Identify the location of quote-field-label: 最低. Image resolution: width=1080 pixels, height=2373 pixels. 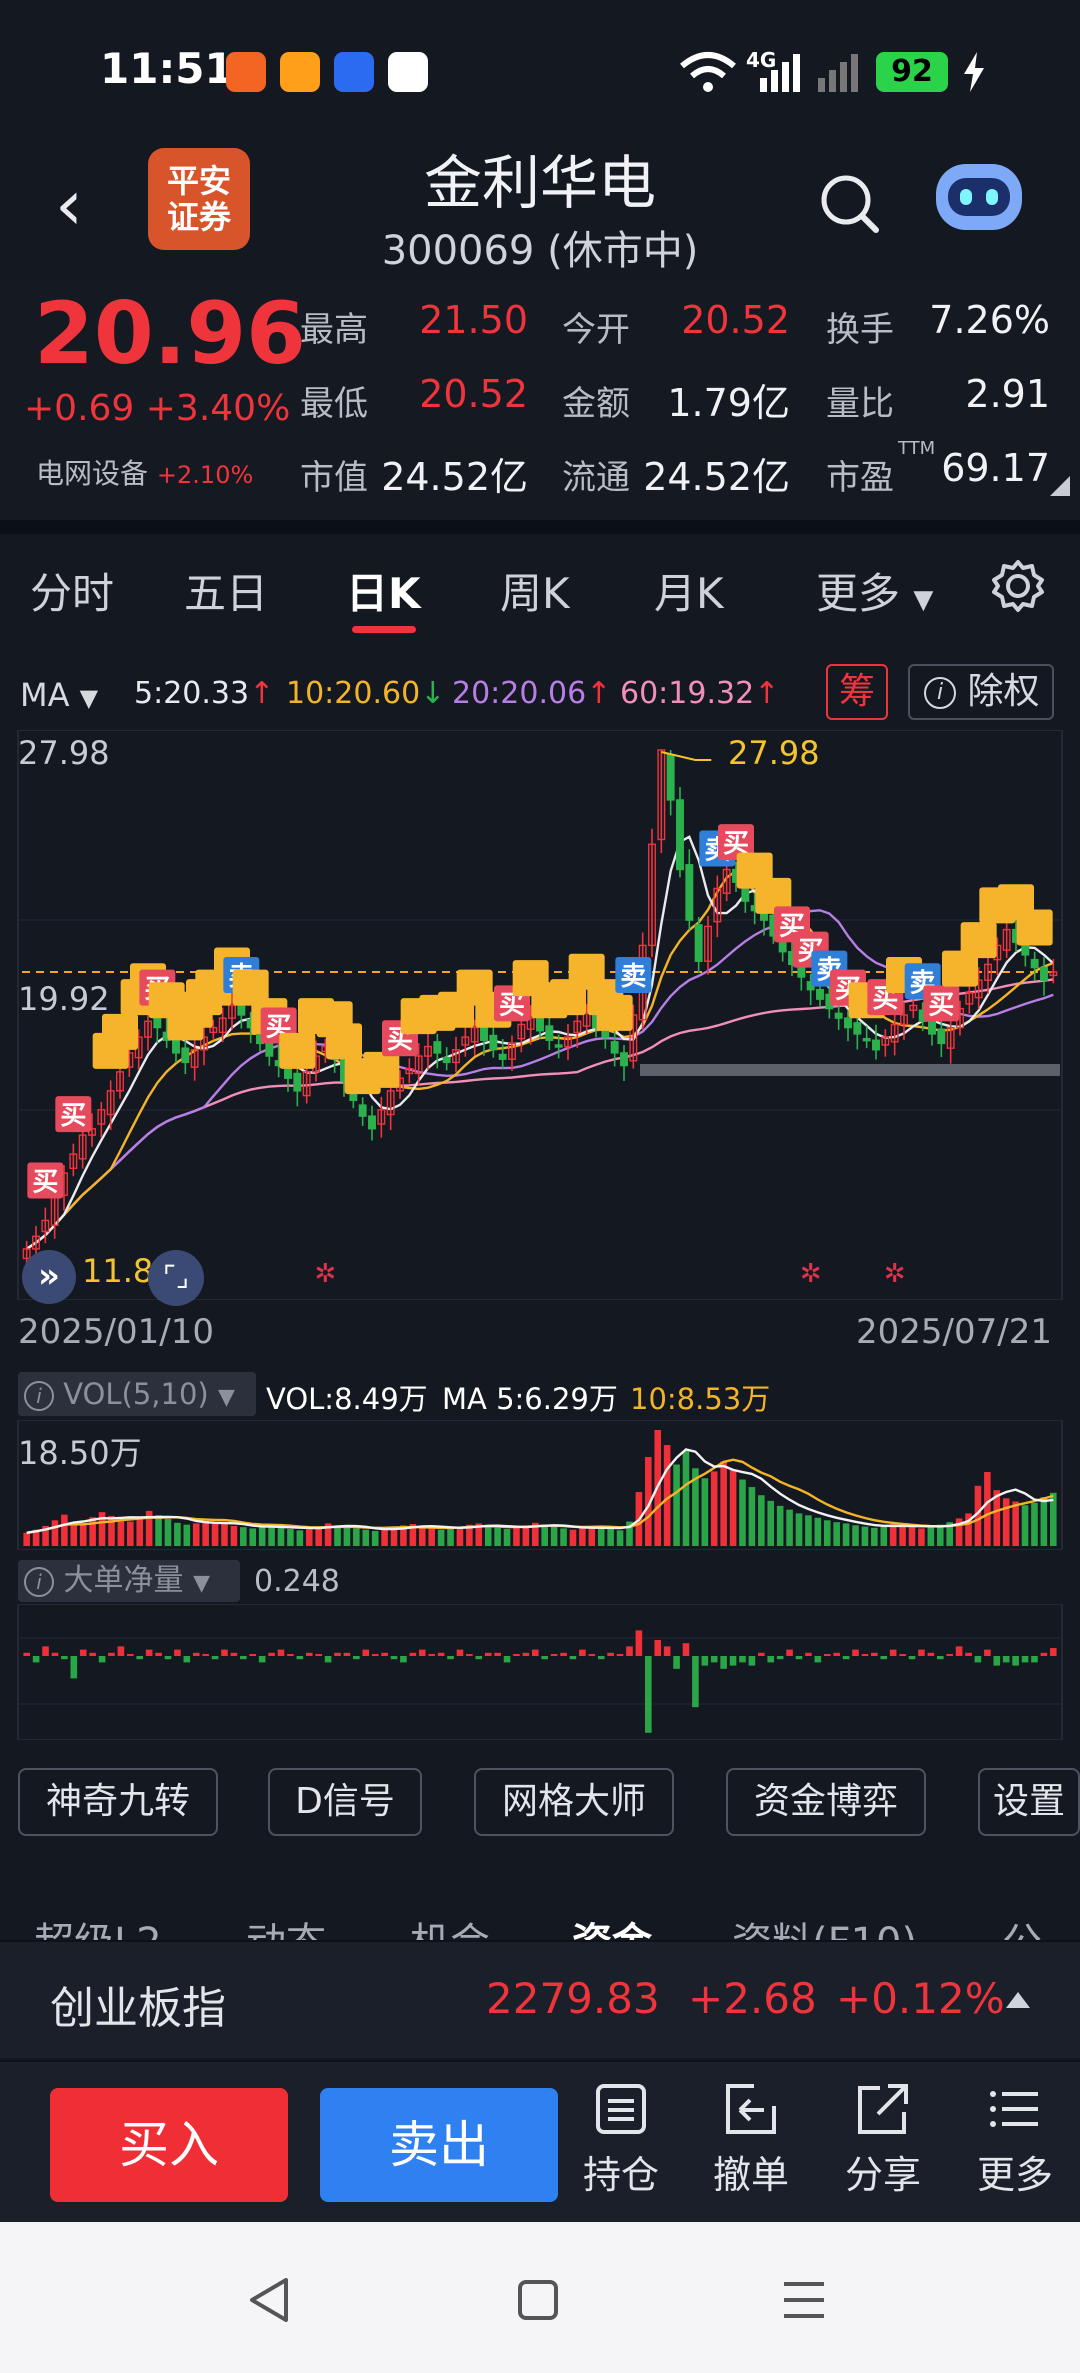
(334, 404).